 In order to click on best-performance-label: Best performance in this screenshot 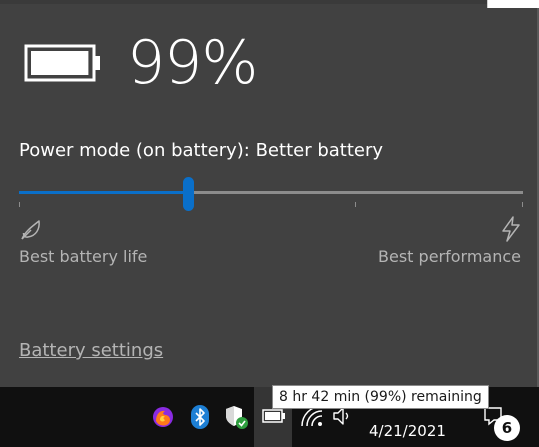, I will do `click(449, 256)`.